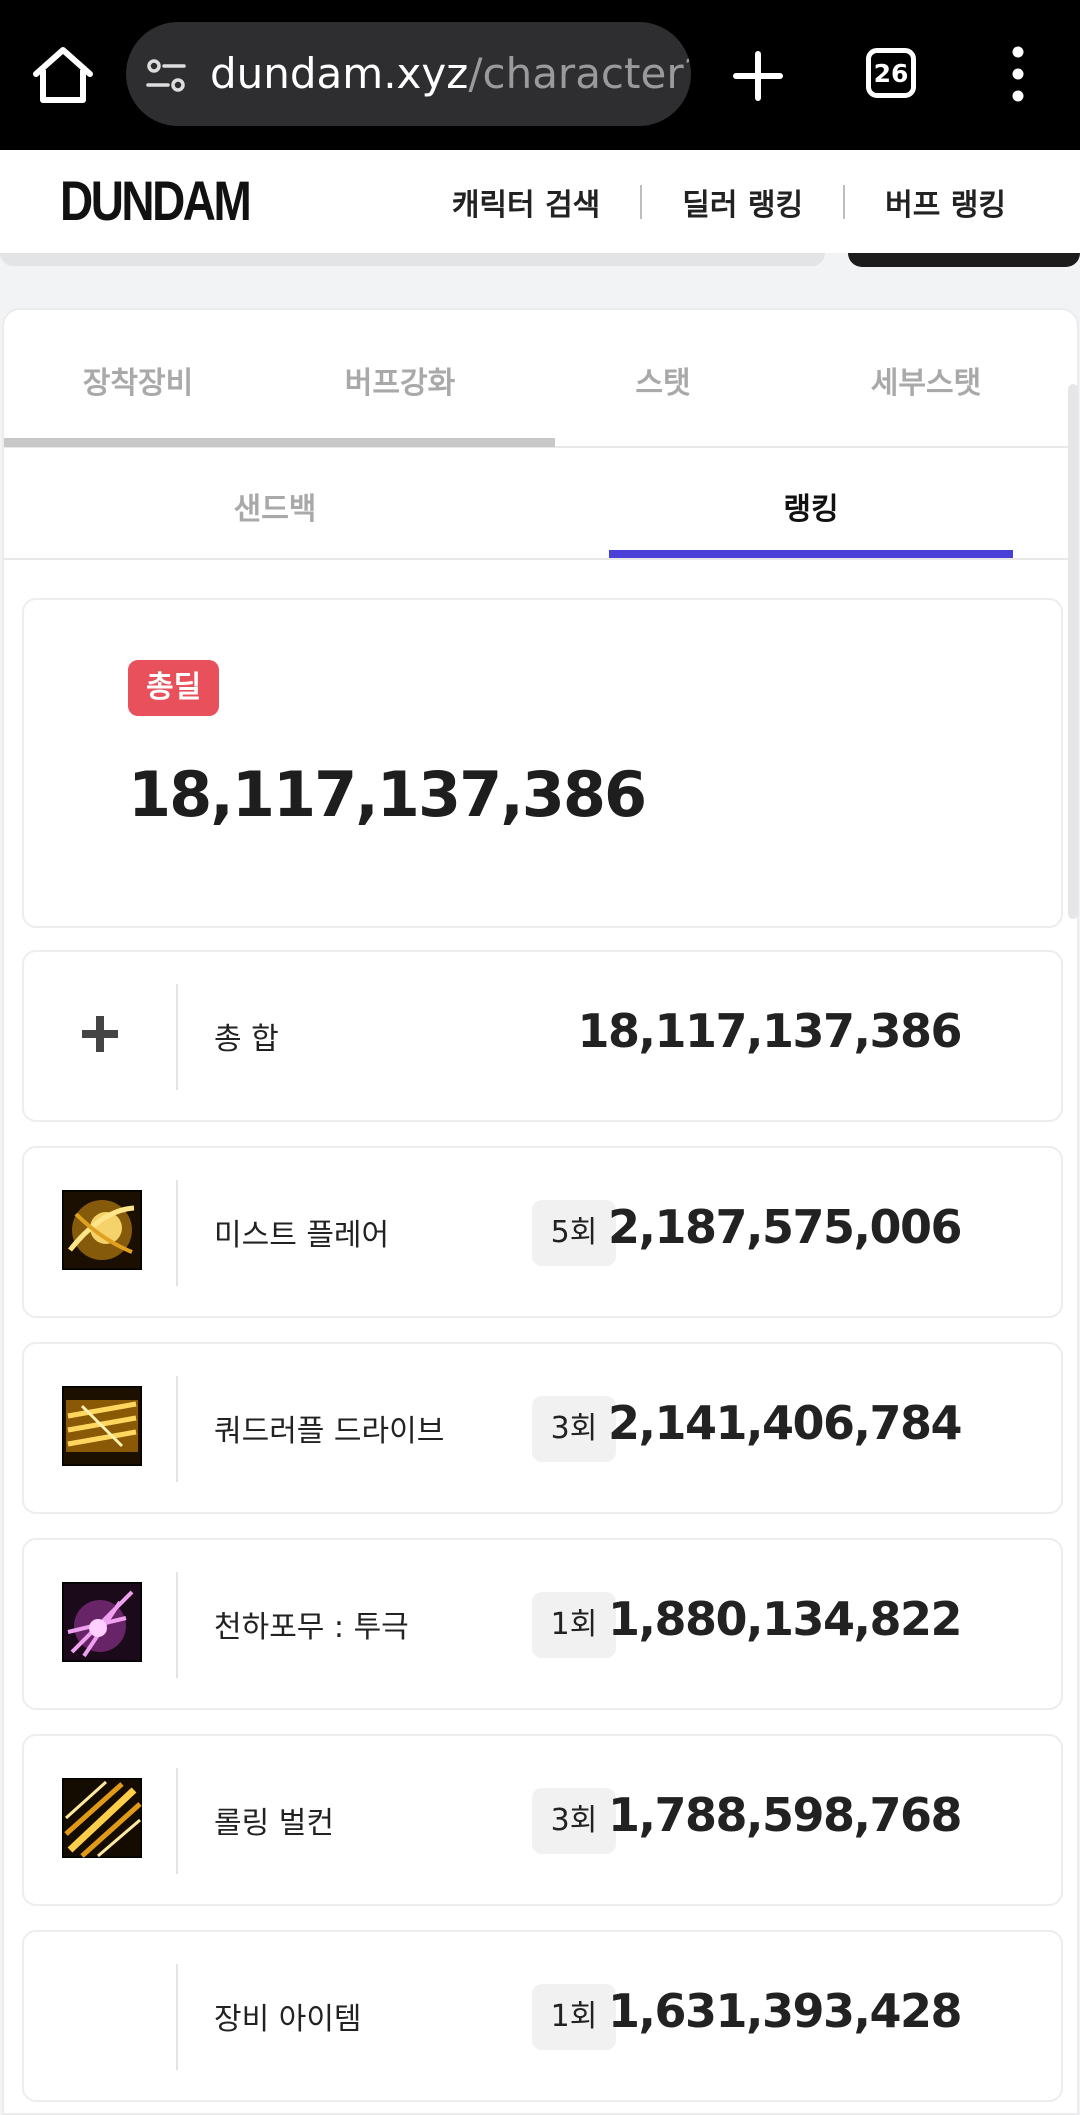 The width and height of the screenshot is (1080, 2115). What do you see at coordinates (288, 2019) in the screenshot?
I see `row-name: 장비 아이템` at bounding box center [288, 2019].